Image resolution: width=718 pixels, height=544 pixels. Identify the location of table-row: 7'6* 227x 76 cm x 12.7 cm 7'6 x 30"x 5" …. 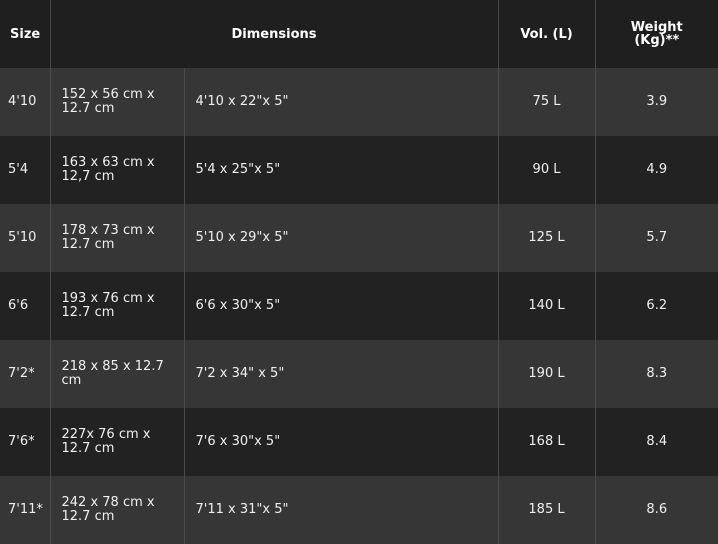
(359, 442).